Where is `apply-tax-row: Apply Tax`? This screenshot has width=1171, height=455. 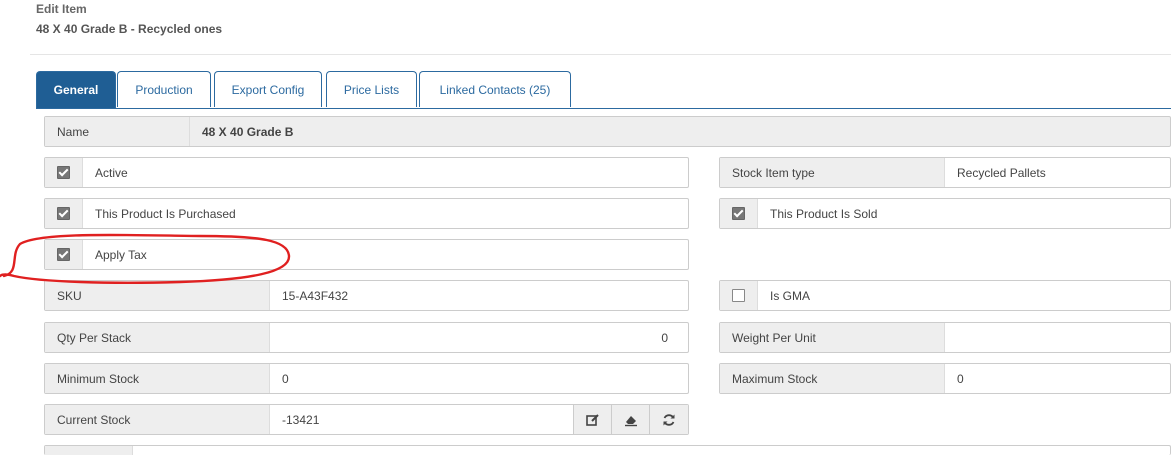
apply-tax-row: Apply Tax is located at coordinates (366, 254).